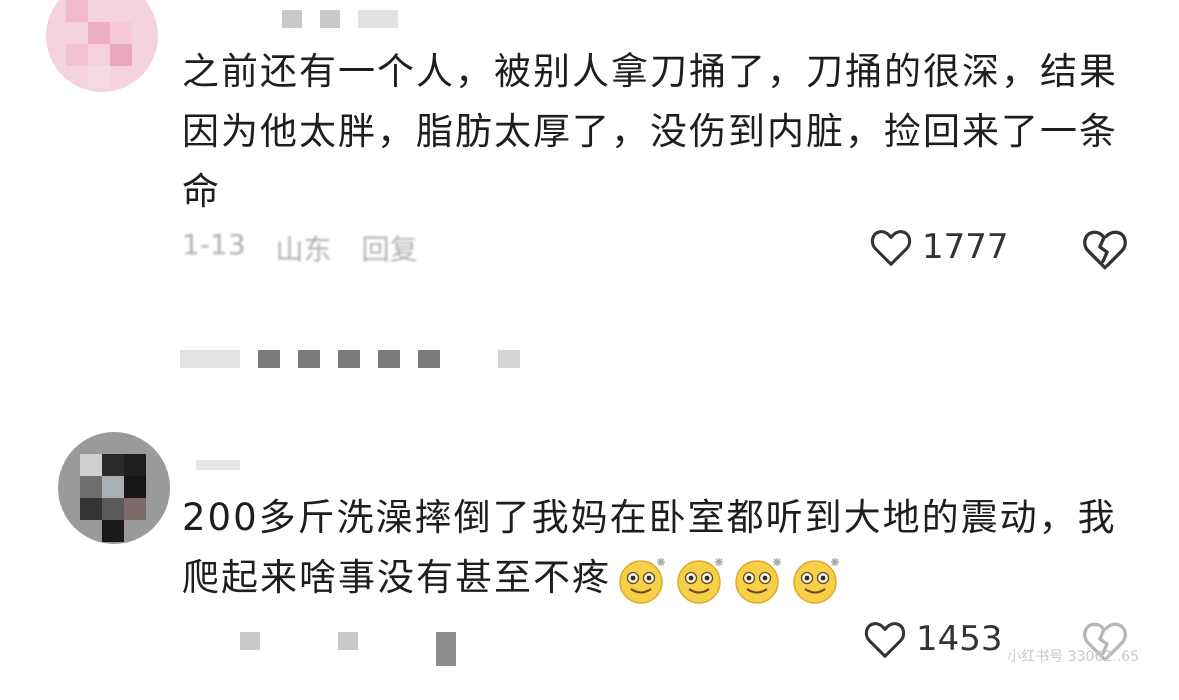 The width and height of the screenshot is (1179, 700). What do you see at coordinates (214, 244) in the screenshot?
I see `comment-date: 1-13` at bounding box center [214, 244].